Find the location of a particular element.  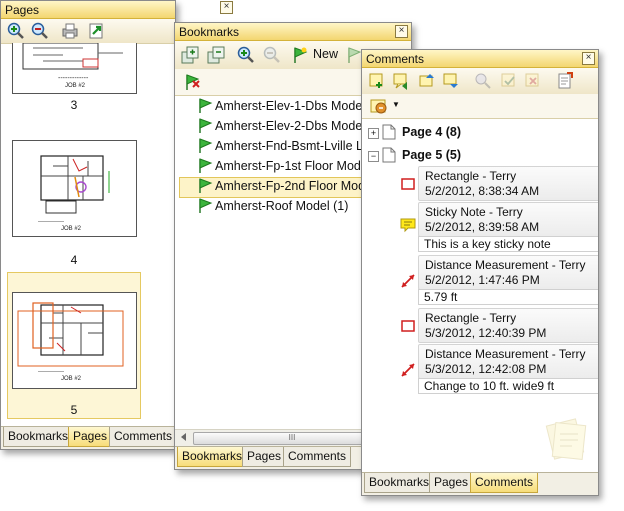

bookmarks-titlebar: Bookmarks is located at coordinates (293, 32).